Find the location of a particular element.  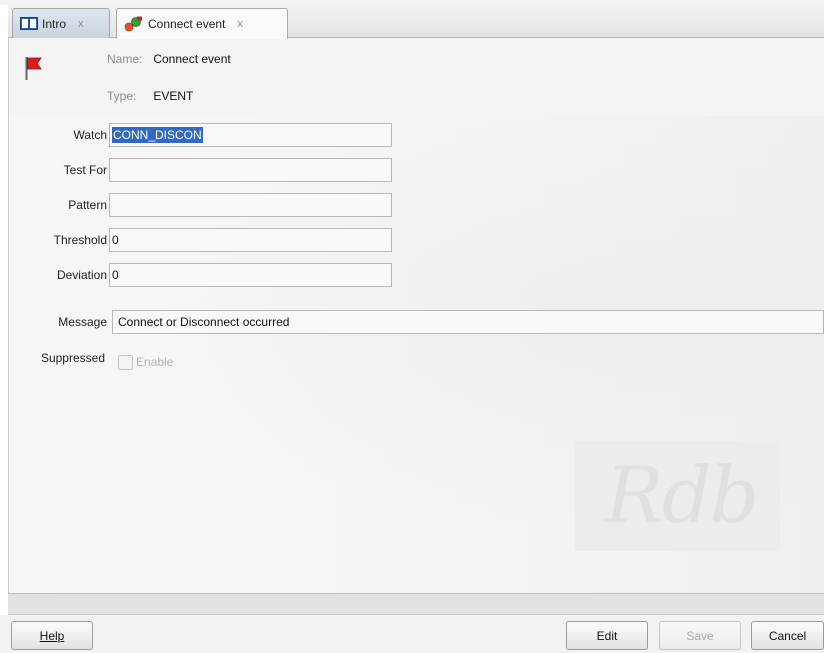

suppressed-label: Suppressed is located at coordinates (72, 358).